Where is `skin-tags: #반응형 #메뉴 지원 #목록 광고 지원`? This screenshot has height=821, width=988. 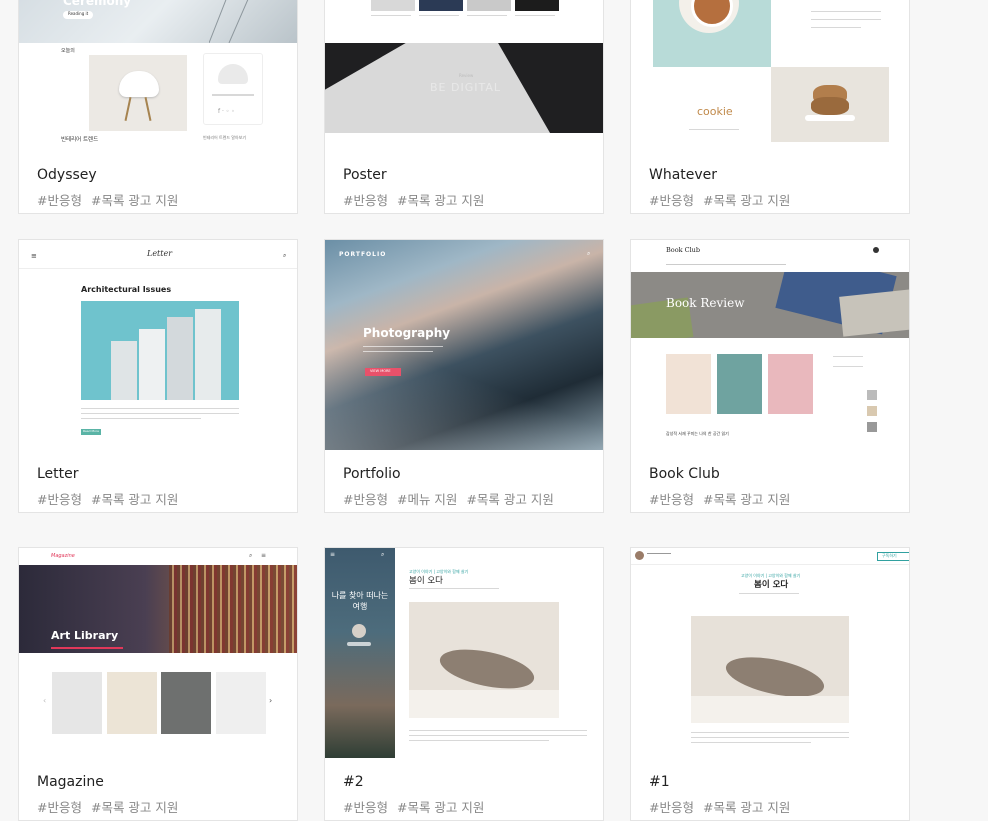
skin-tags: #반응형 #메뉴 지원 #목록 광고 지원 is located at coordinates (453, 498).